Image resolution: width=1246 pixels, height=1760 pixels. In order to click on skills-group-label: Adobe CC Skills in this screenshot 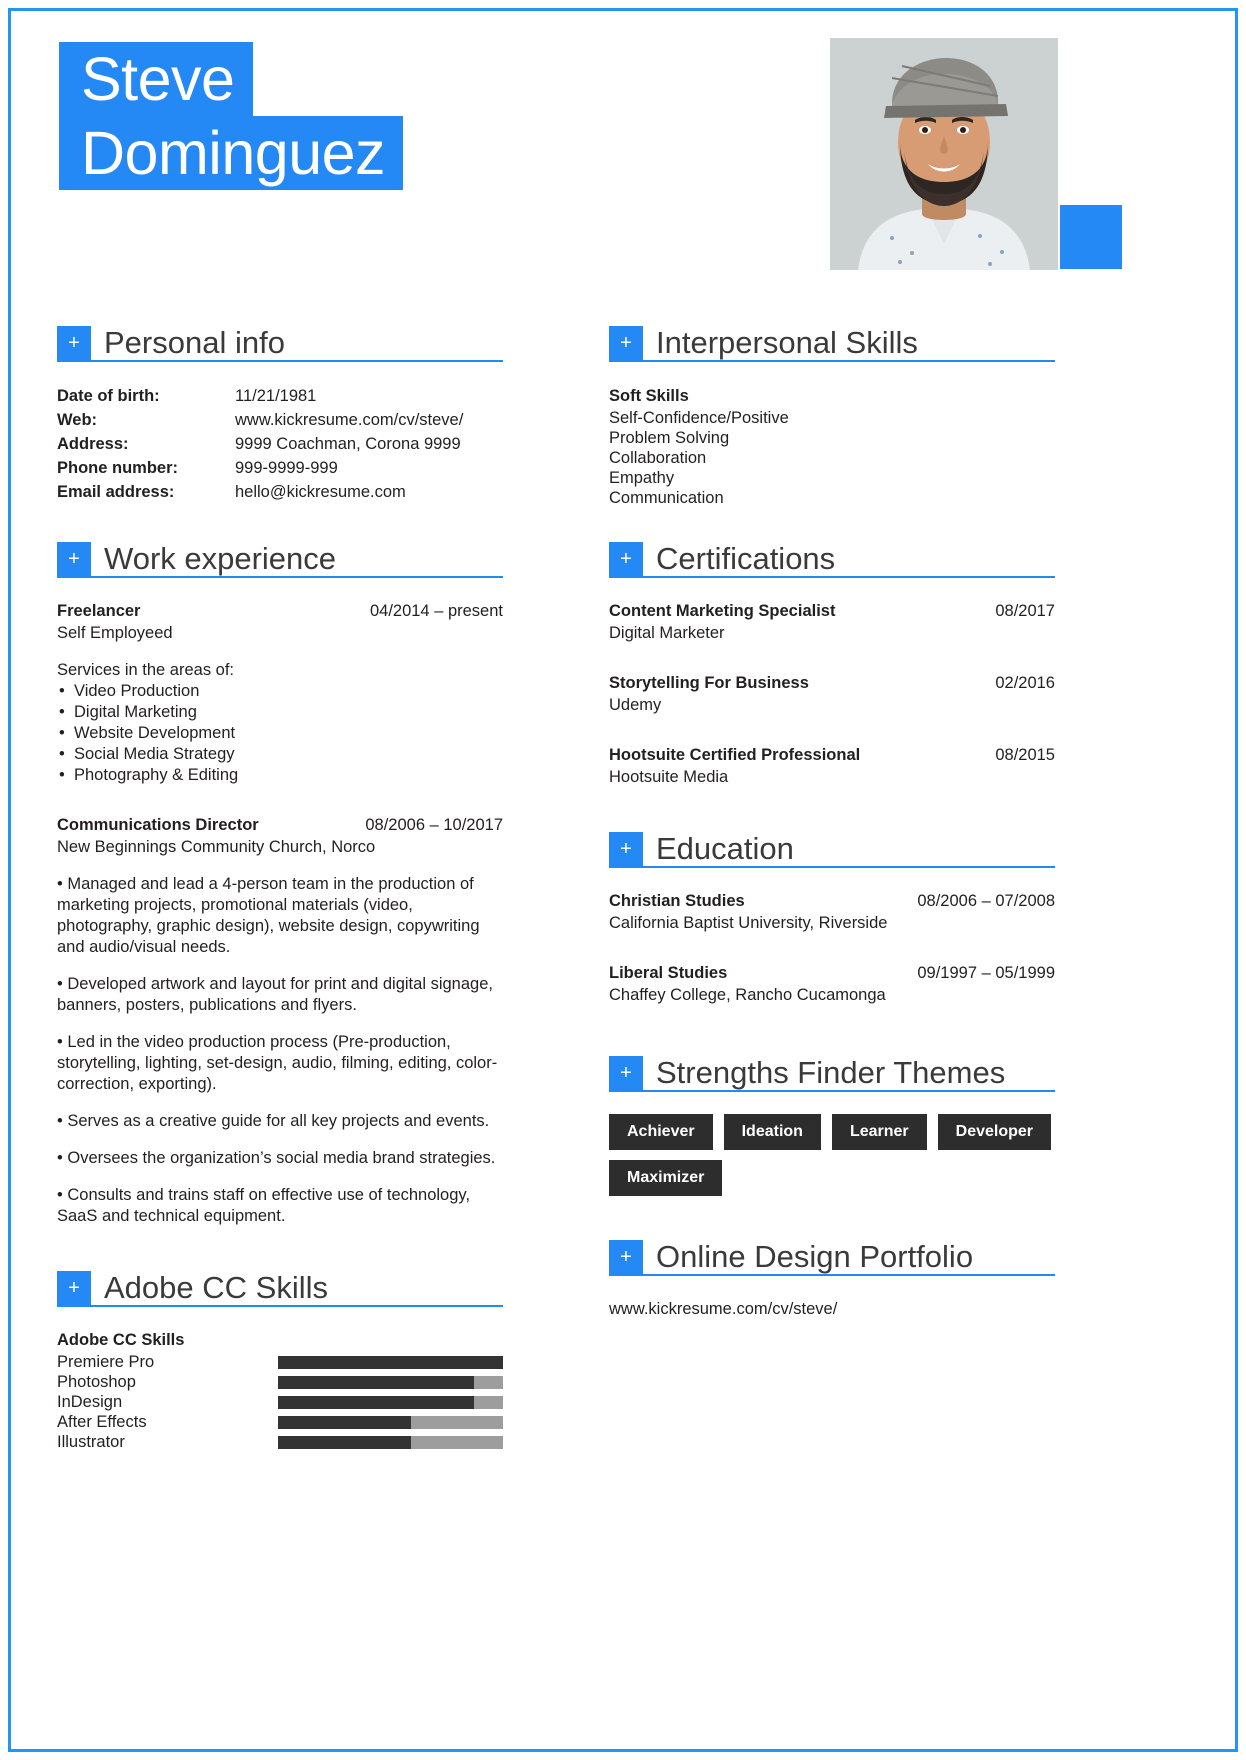, I will do `click(121, 1340)`.